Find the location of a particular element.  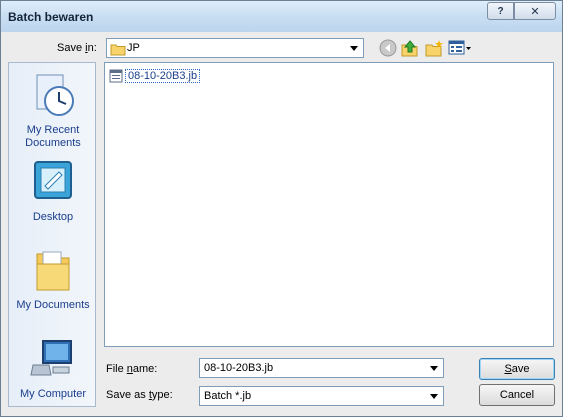

place-label: My Computer is located at coordinates (53, 394).